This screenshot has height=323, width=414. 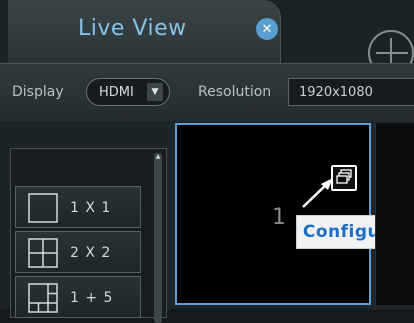 I want to click on resolution-field: 1920x1080, so click(x=351, y=92).